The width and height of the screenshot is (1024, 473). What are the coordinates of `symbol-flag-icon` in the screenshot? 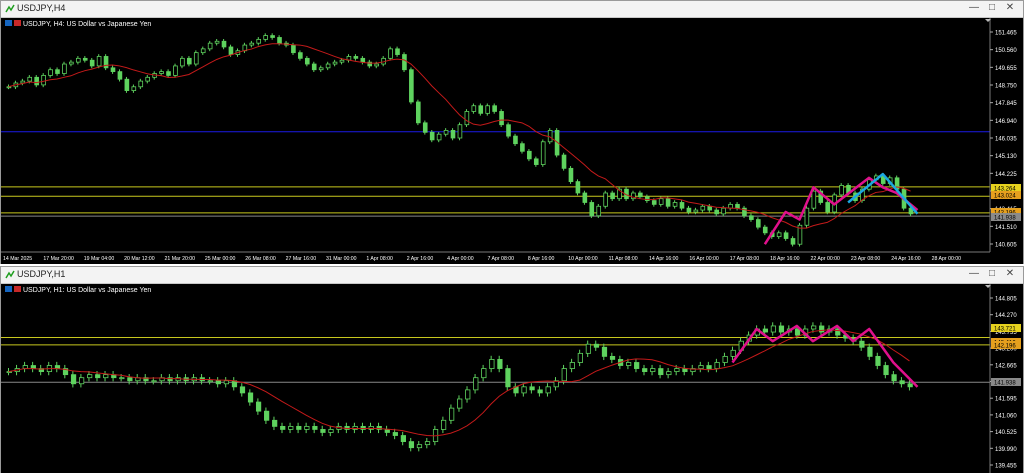 It's located at (8, 289).